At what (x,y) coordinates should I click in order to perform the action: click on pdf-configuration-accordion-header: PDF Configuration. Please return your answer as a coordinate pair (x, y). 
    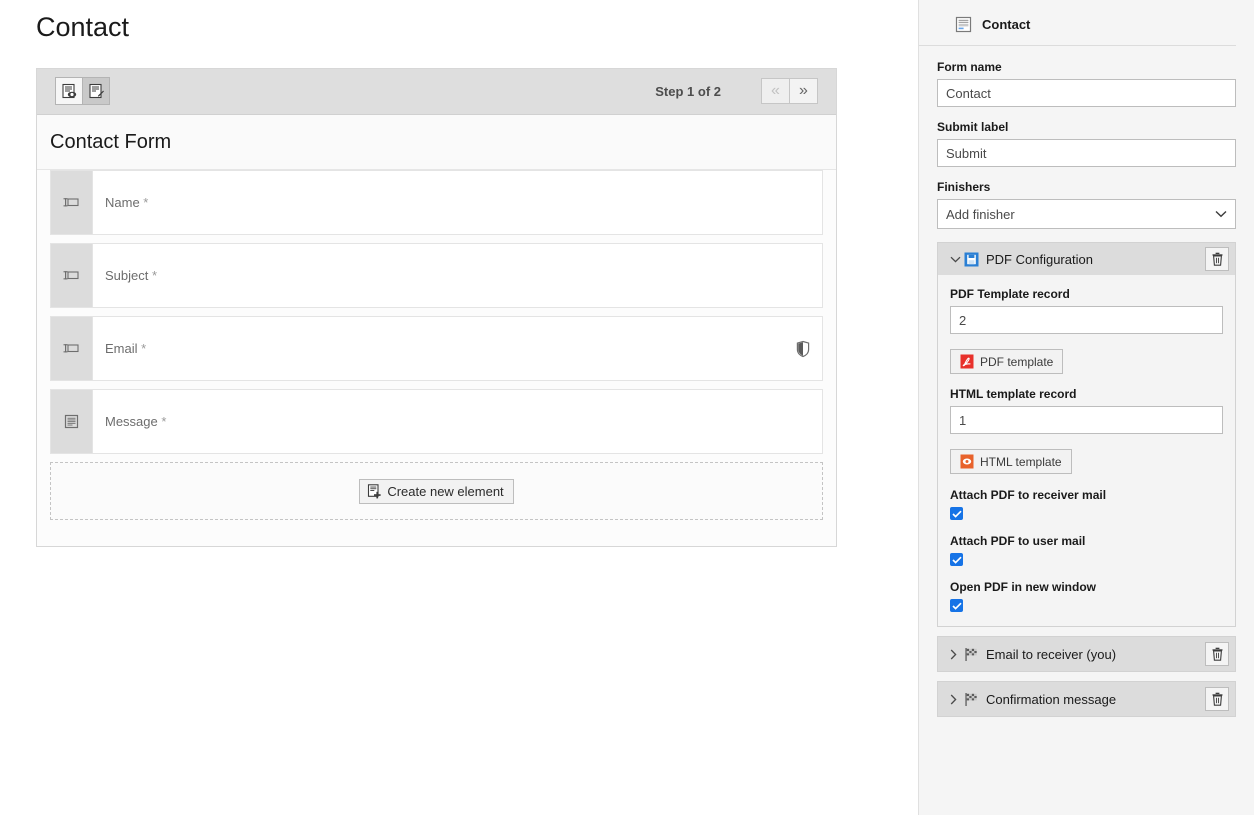
    Looking at the image, I should click on (1086, 259).